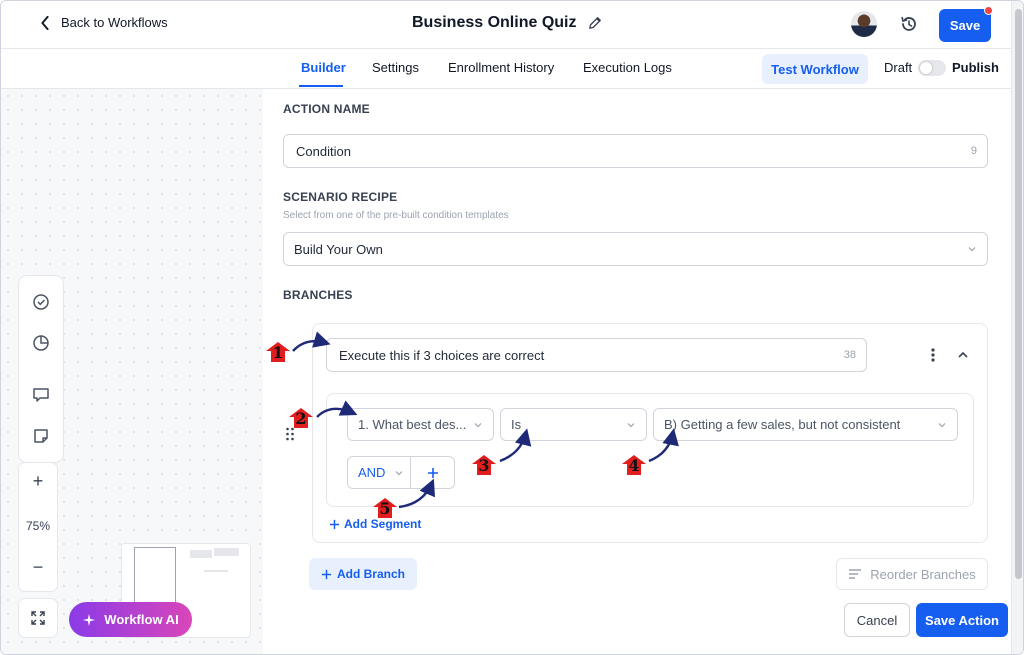 The width and height of the screenshot is (1024, 655). I want to click on annotation-badge: 1, so click(278, 352).